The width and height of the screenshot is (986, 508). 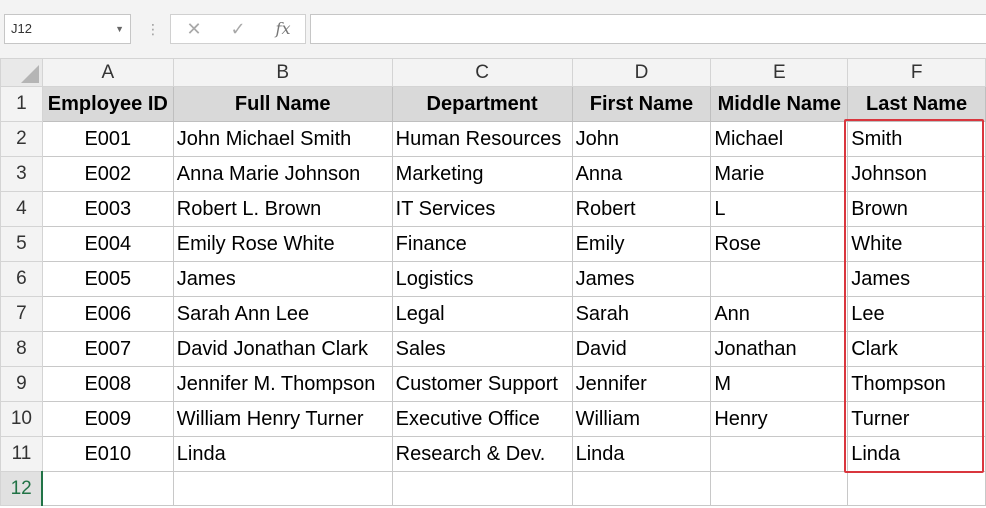 I want to click on cell: M, so click(x=779, y=384).